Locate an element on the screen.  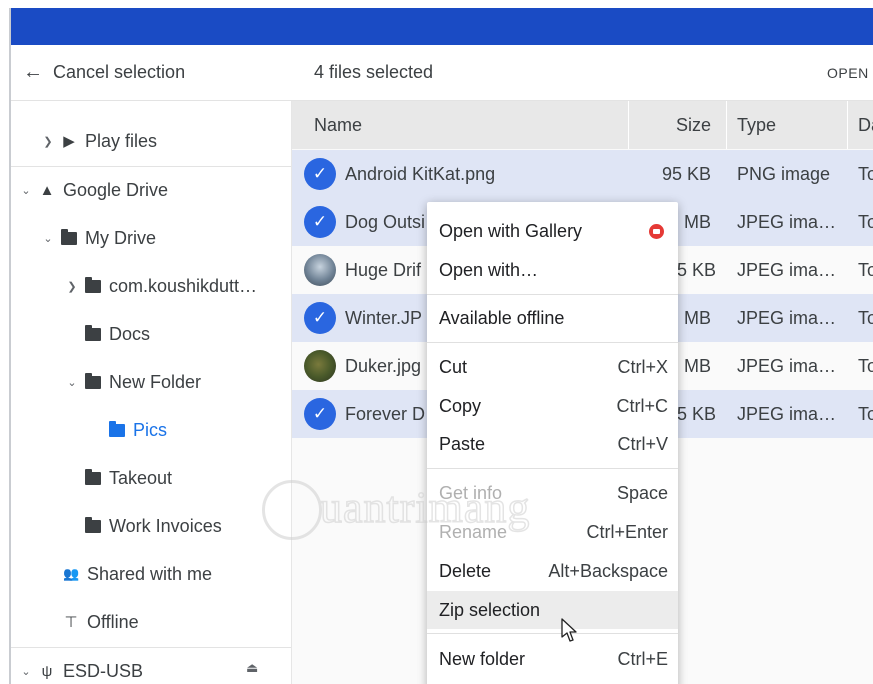
sidebar-item-takeout: Takeout is located at coordinates (128, 478).